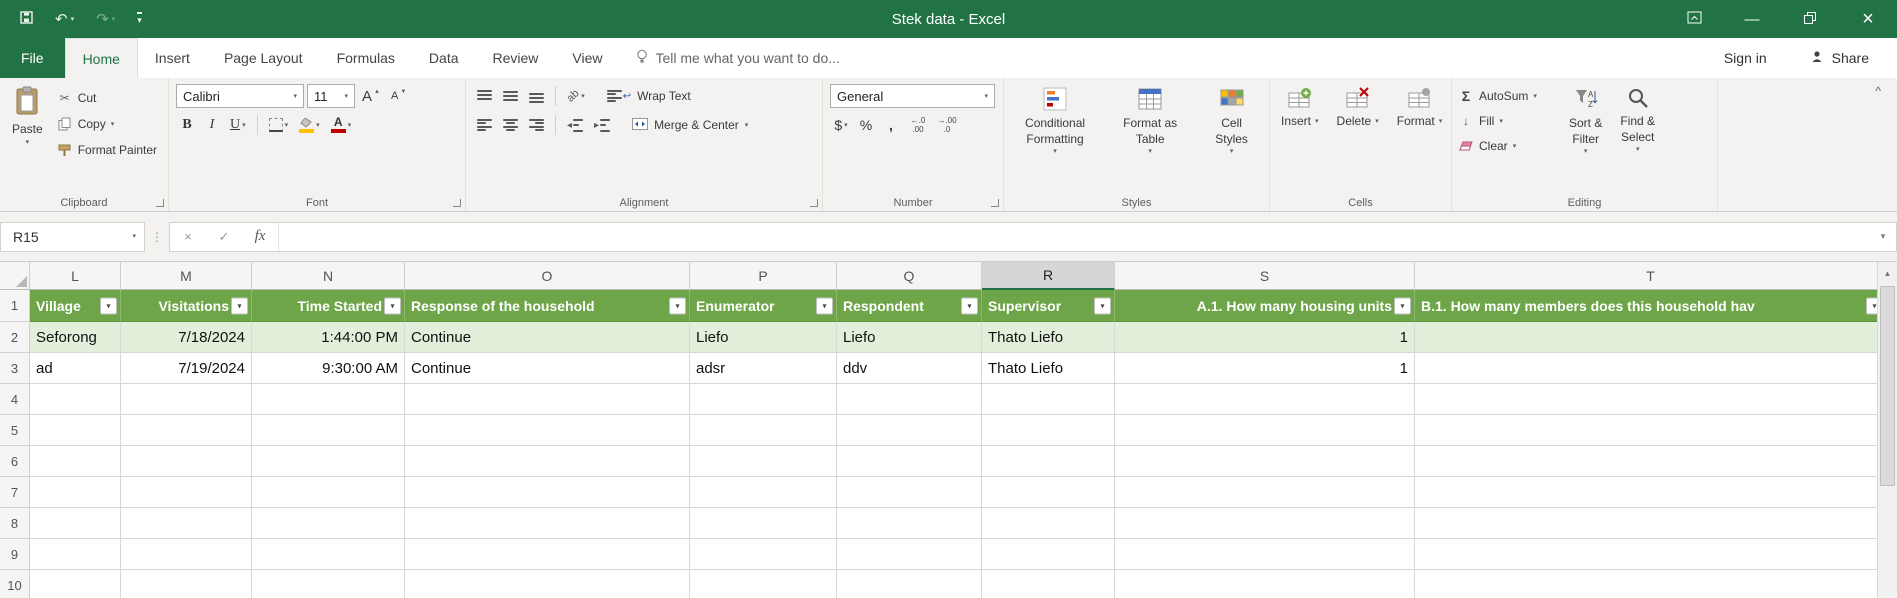 Image resolution: width=1897 pixels, height=598 pixels. I want to click on font-size-select: 11 ▾, so click(331, 96).